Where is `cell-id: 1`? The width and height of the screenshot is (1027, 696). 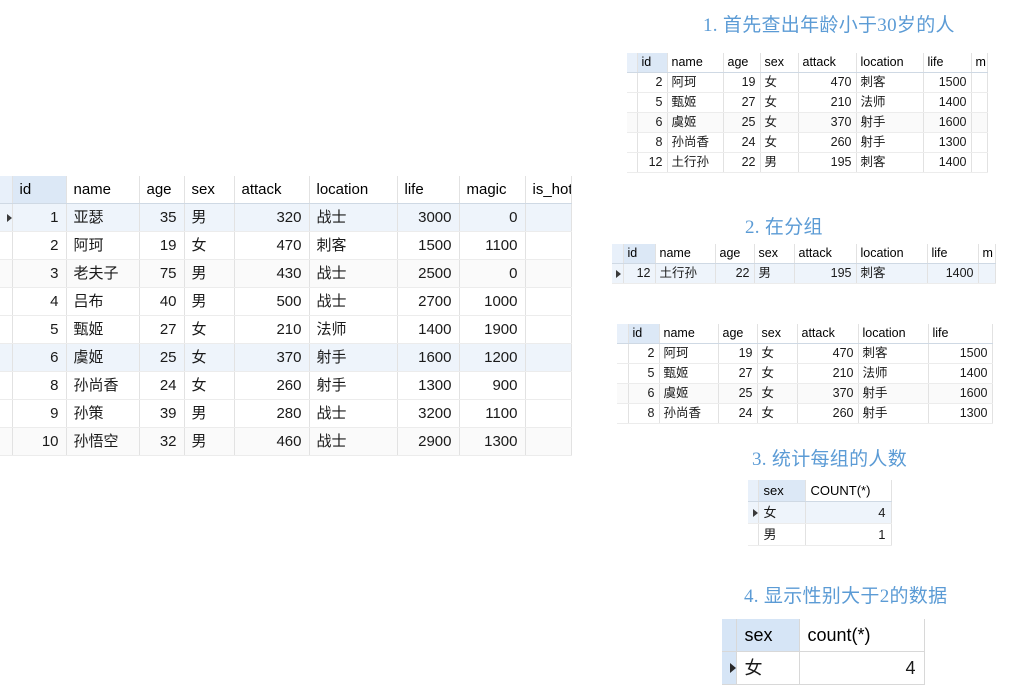
cell-id: 1 is located at coordinates (39, 217).